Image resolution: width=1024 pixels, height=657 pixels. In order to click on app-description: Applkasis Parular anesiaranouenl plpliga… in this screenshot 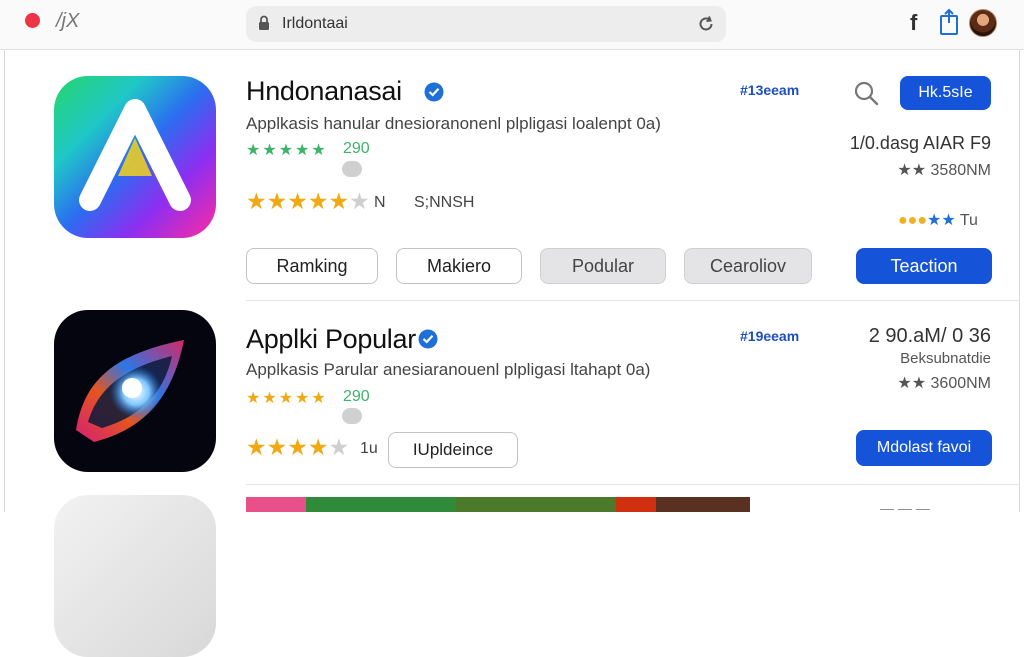, I will do `click(448, 369)`.